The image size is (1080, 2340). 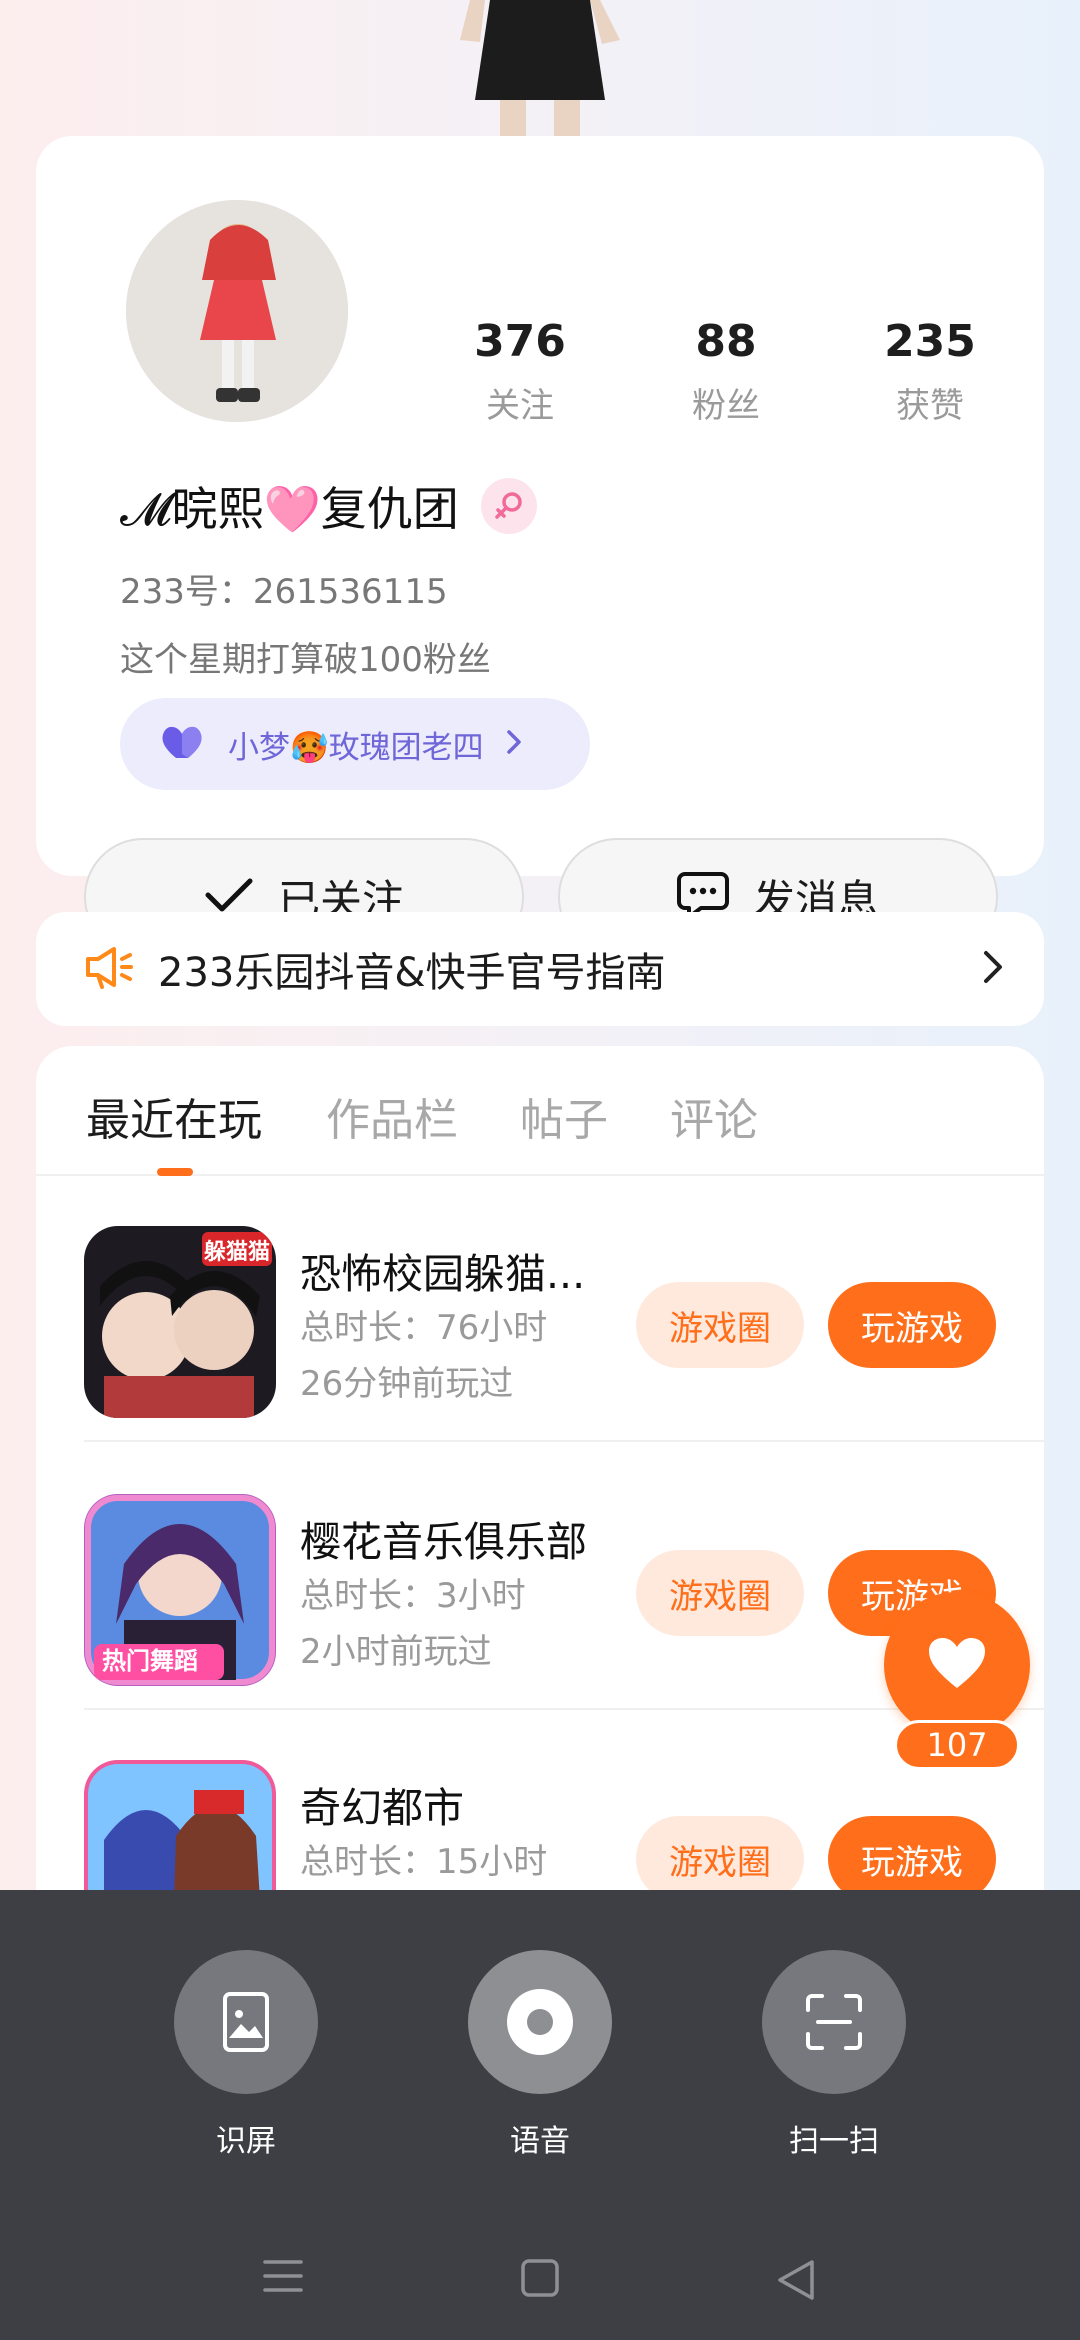 I want to click on announcement-bar: 233乐园抖音&快手官号指南, so click(x=540, y=969).